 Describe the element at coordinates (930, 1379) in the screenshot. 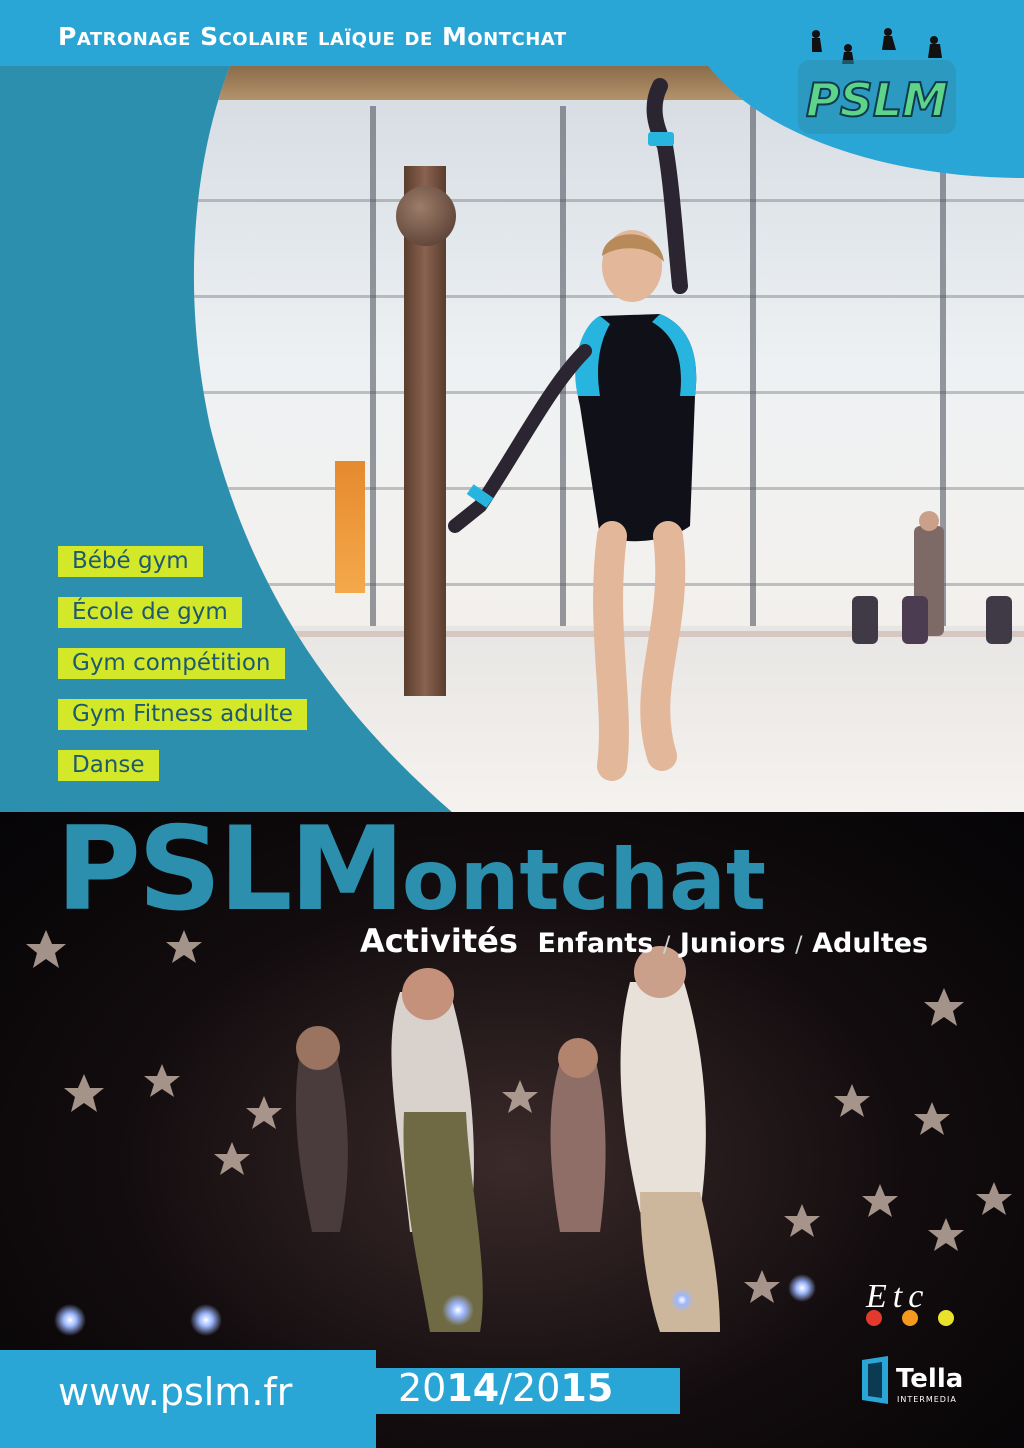

I see `tella-logo-text: Tella` at that location.